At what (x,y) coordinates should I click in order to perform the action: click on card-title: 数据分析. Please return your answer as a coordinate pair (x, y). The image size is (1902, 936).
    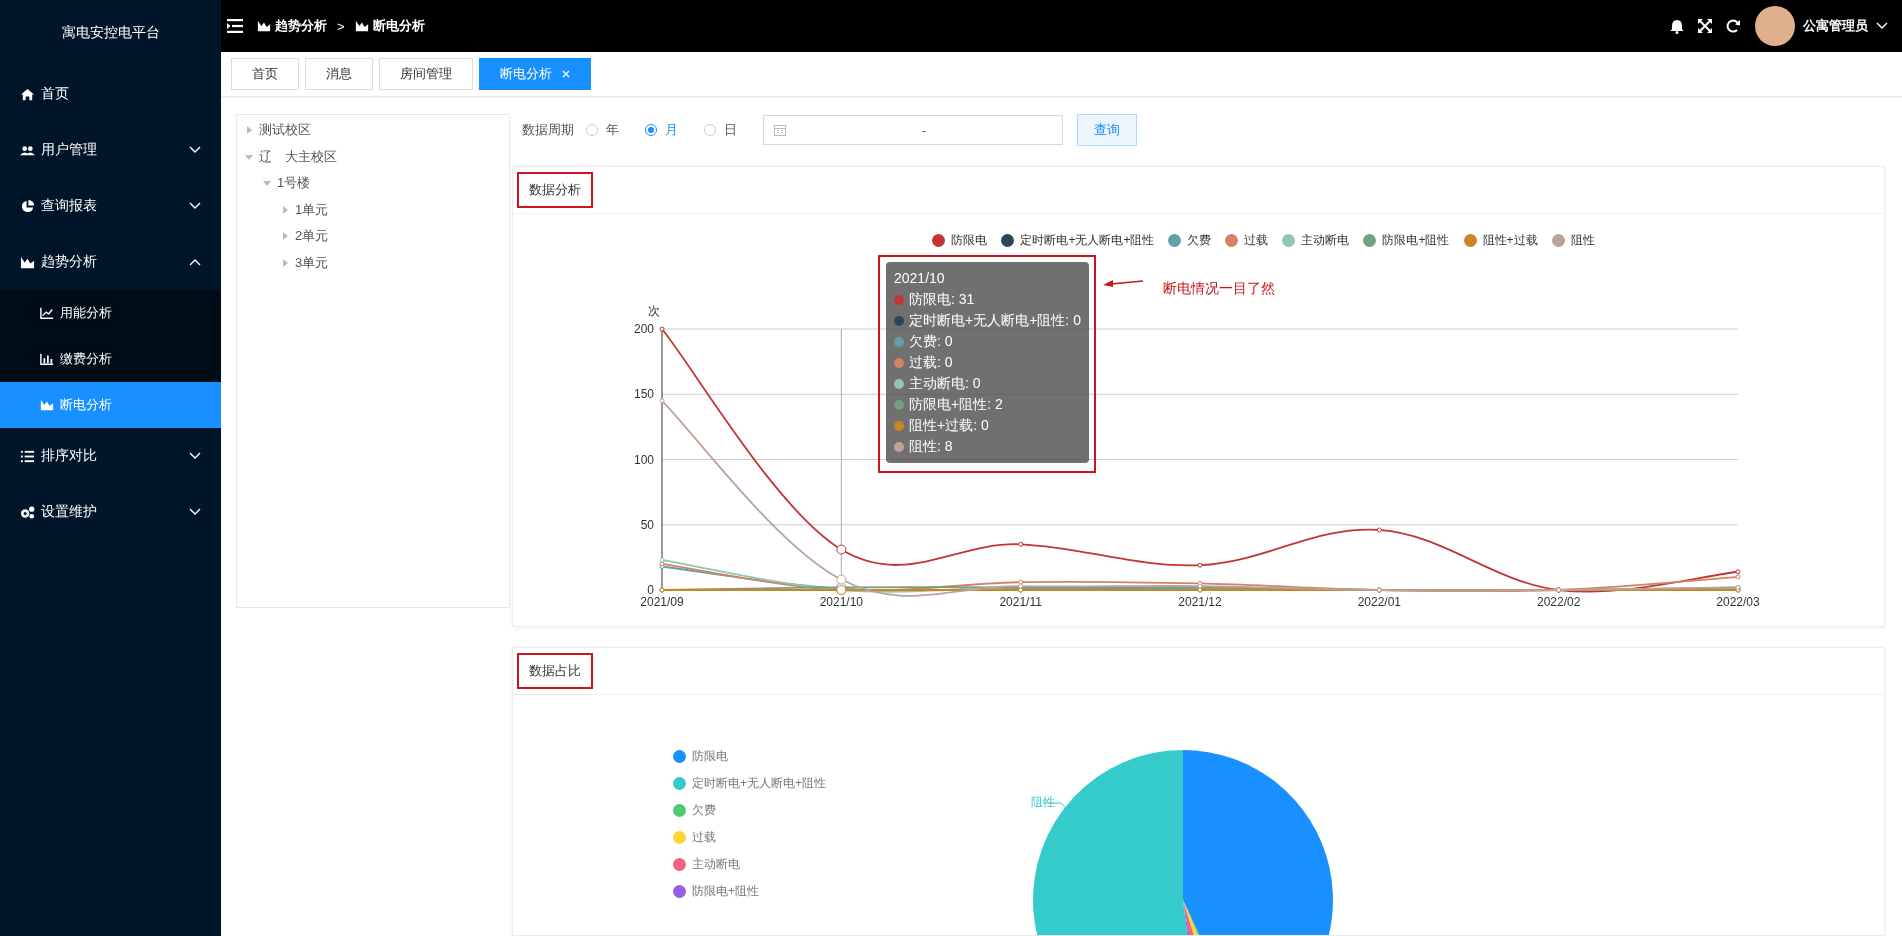
    Looking at the image, I should click on (555, 190).